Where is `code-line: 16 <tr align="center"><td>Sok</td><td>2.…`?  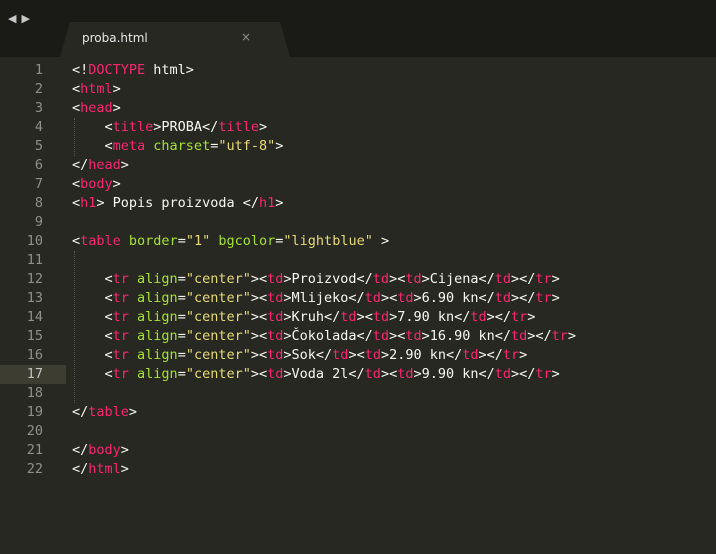 code-line: 16 <tr align="center"><td>Sok</td><td>2.… is located at coordinates (358, 355).